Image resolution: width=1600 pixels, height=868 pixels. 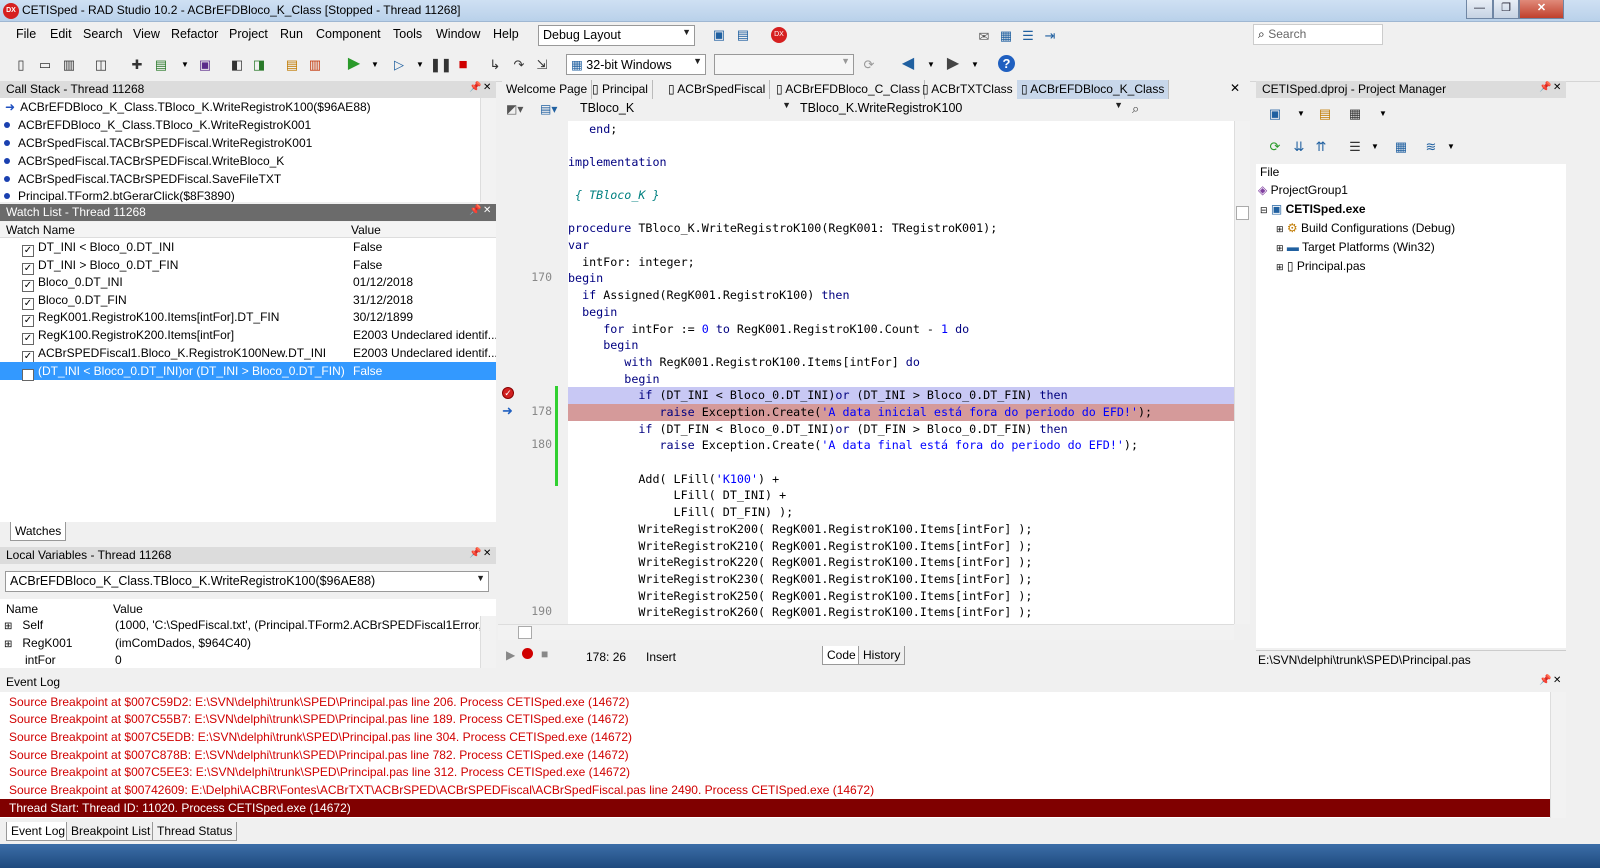 What do you see at coordinates (137, 65) in the screenshot?
I see `new-item-icon: ✚` at bounding box center [137, 65].